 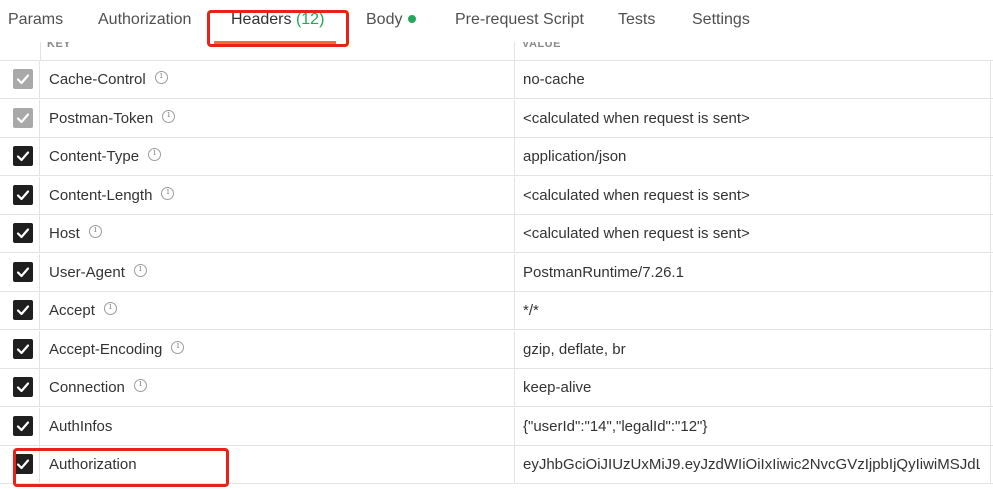 I want to click on header-value: PostmanRuntime/7.26.1, so click(x=751, y=272).